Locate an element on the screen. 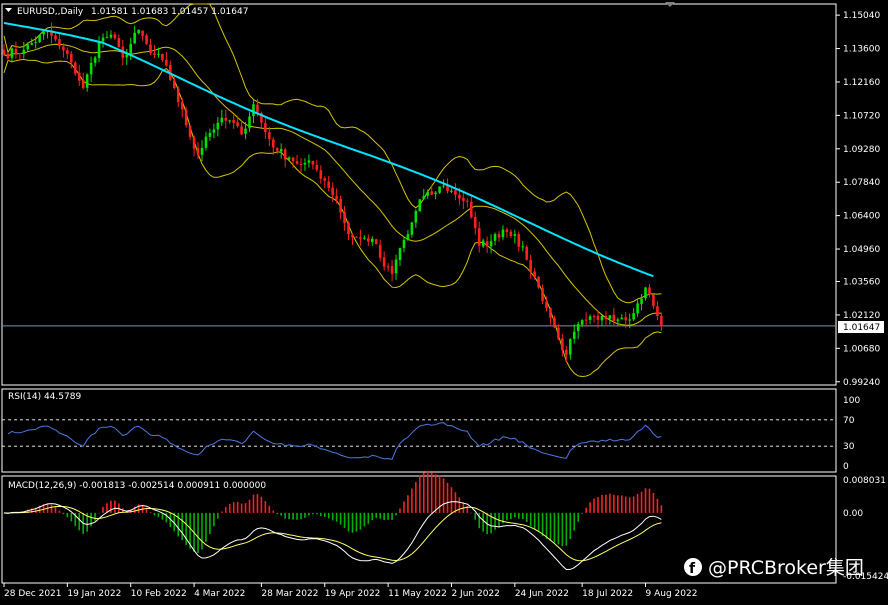  date-label-2: 10 Feb 2022 is located at coordinates (159, 594).